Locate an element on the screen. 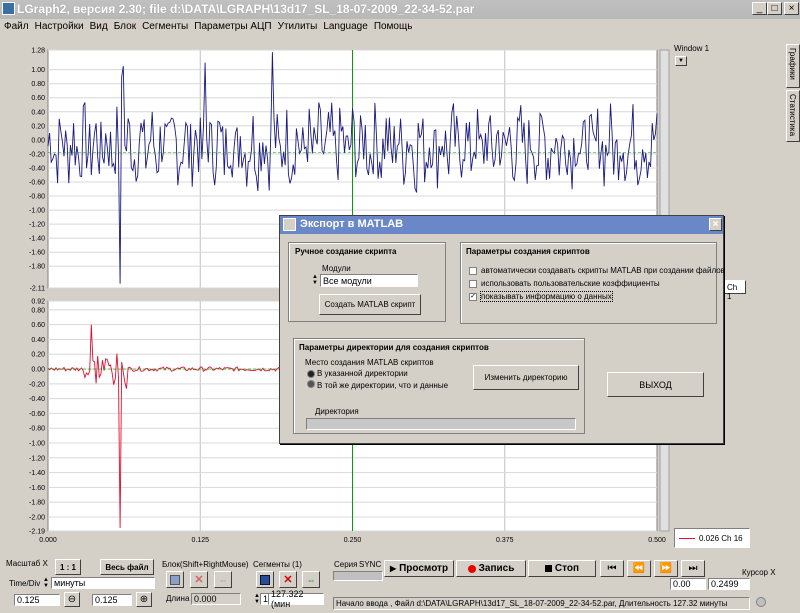 The image size is (800, 613). create-matlab-script-button: Создать MATLAB скрипт is located at coordinates (370, 304).